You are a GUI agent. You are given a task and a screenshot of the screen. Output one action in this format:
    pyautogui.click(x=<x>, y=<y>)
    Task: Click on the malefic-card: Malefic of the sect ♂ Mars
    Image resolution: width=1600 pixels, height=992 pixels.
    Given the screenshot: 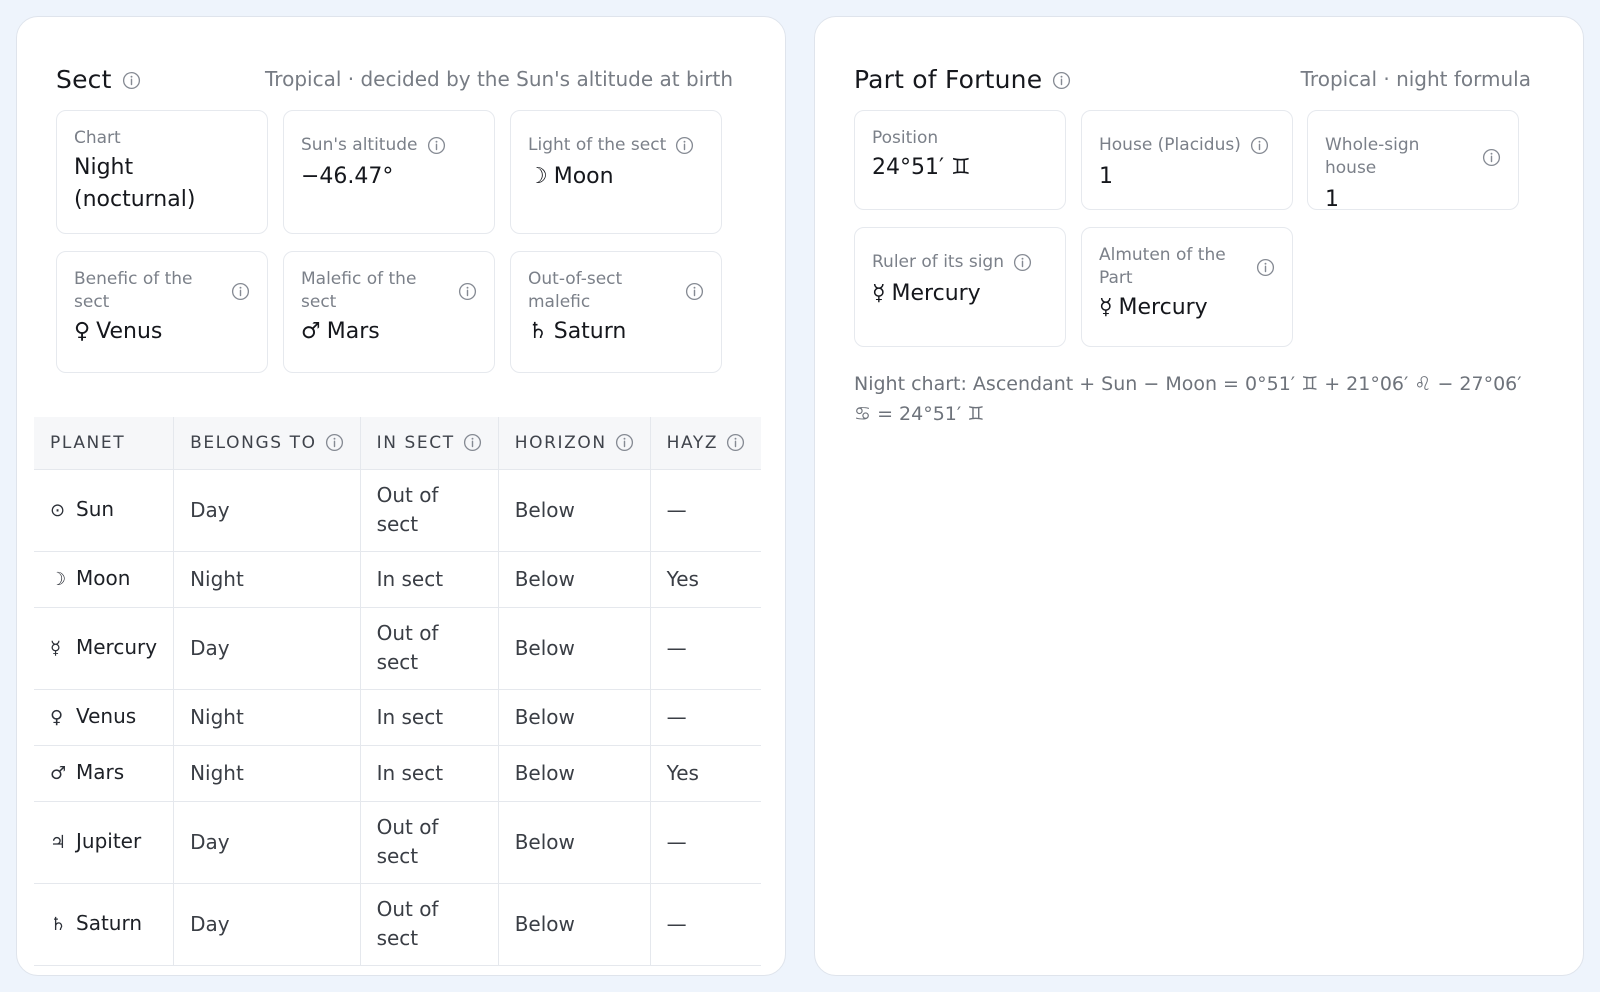 What is the action you would take?
    pyautogui.click(x=389, y=312)
    